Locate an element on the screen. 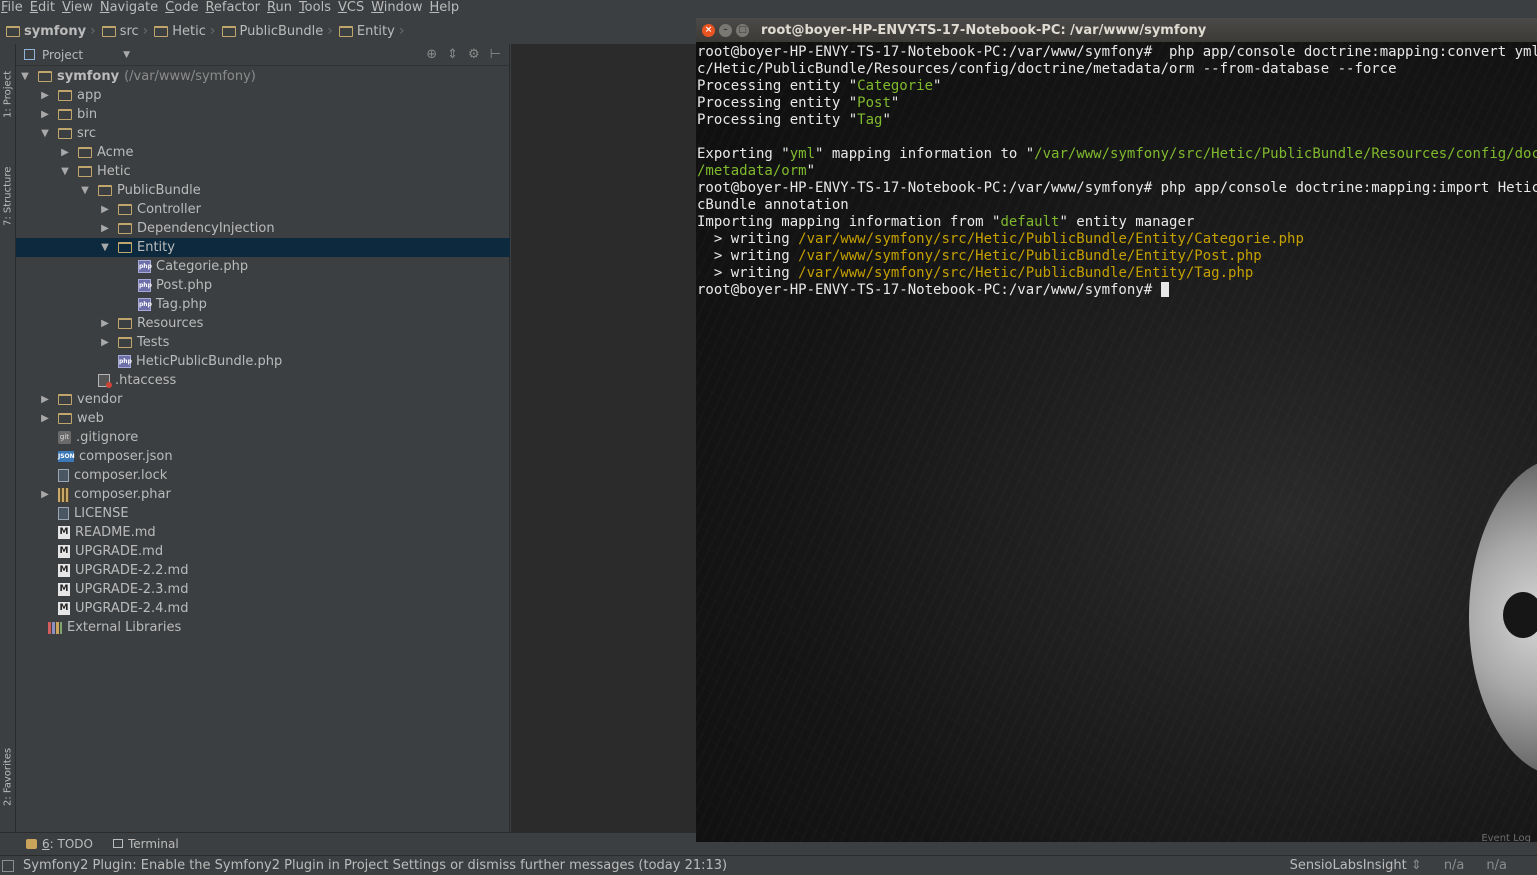  terminal-line: /metadata/orm" is located at coordinates (1117, 171).